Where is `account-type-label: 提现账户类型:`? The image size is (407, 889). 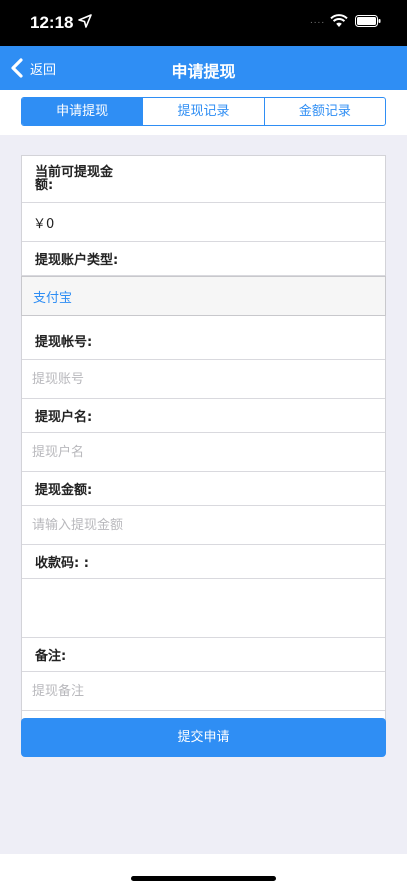 account-type-label: 提现账户类型: is located at coordinates (203, 259).